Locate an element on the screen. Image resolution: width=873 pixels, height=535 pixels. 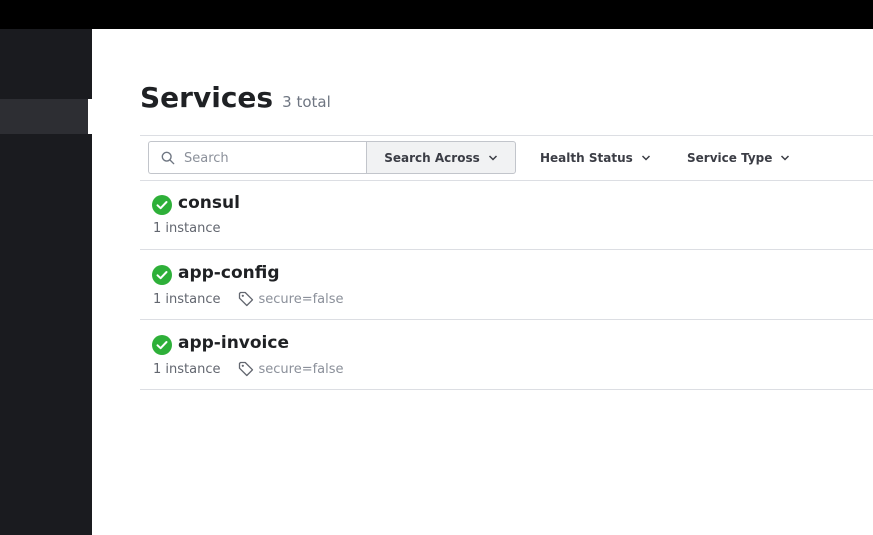
service-type-filter: Service Type is located at coordinates (738, 157).